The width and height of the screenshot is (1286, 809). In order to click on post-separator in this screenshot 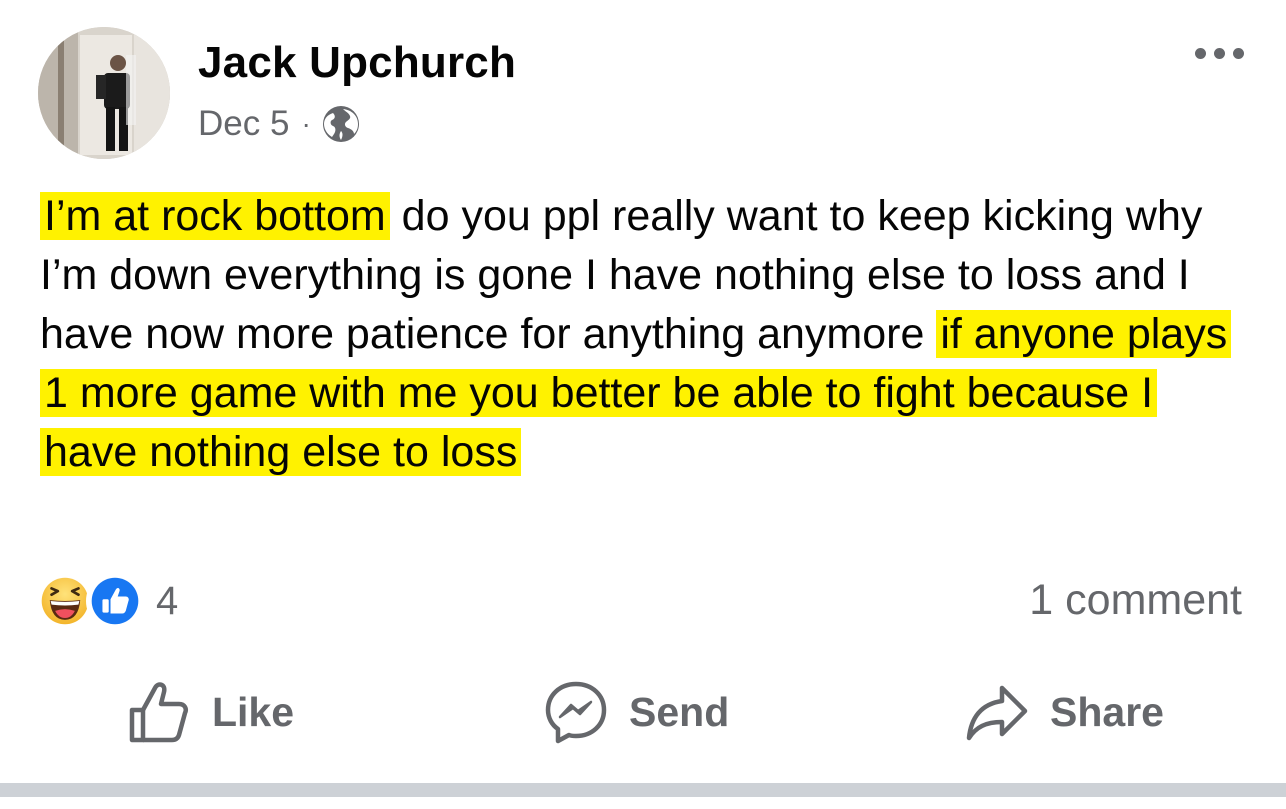, I will do `click(643, 790)`.